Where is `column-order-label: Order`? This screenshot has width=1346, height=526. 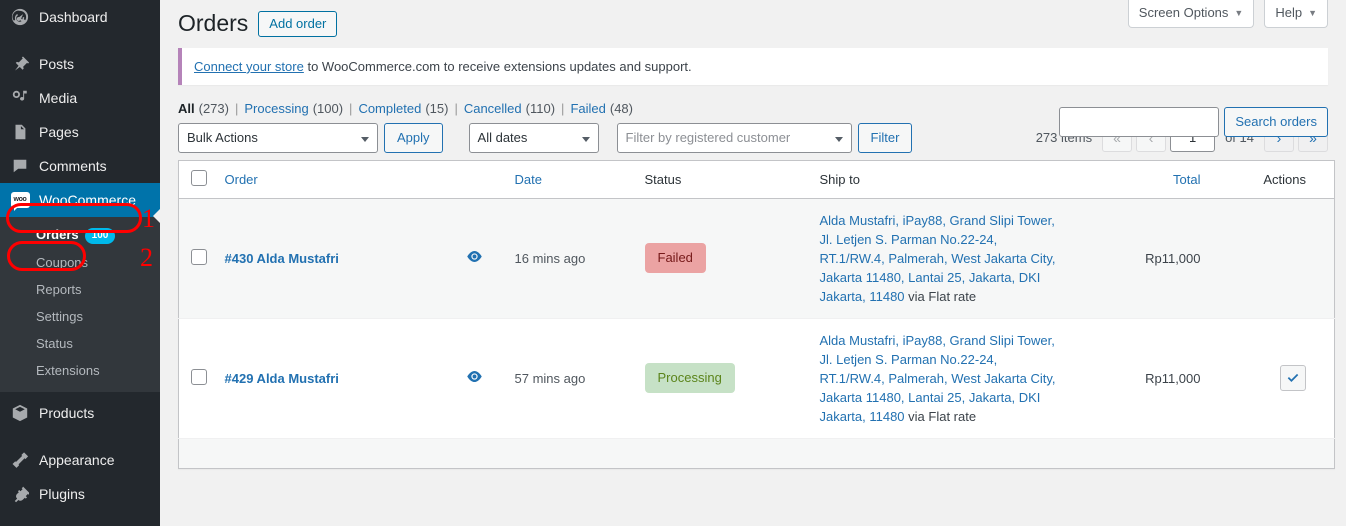 column-order-label: Order is located at coordinates (241, 179).